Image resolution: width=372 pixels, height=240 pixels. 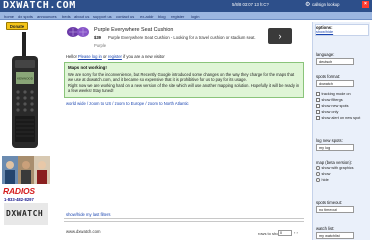 What do you see at coordinates (147, 16) in the screenshot?
I see `nav-ex-addr: ex-addr` at bounding box center [147, 16].